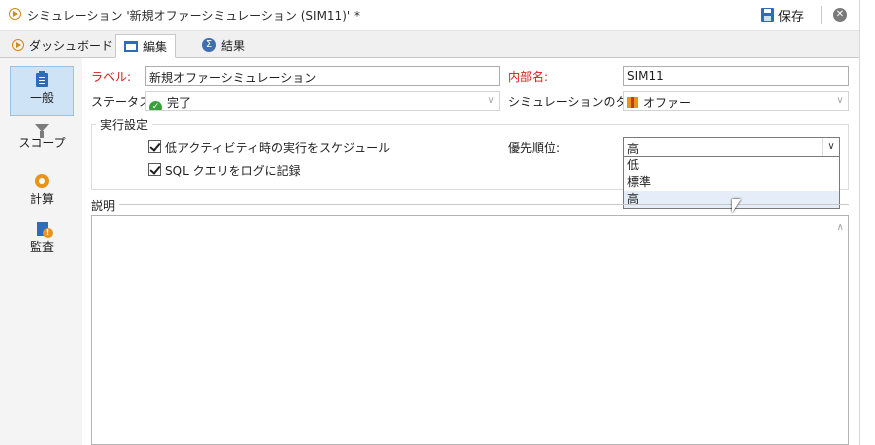 Image resolution: width=875 pixels, height=445 pixels. What do you see at coordinates (322, 76) in the screenshot?
I see `label-input: 新規オファーシミュレーション` at bounding box center [322, 76].